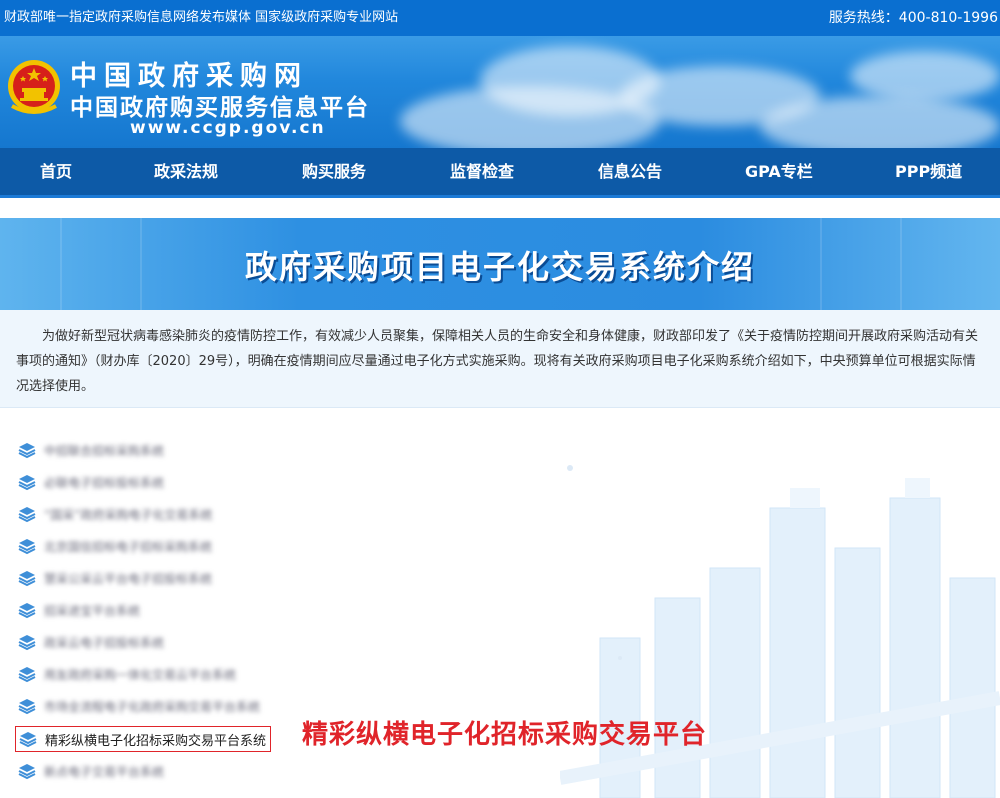 This screenshot has height=798, width=1000. What do you see at coordinates (104, 450) in the screenshot?
I see `list-item-label: 中招联合招标采购系统` at bounding box center [104, 450].